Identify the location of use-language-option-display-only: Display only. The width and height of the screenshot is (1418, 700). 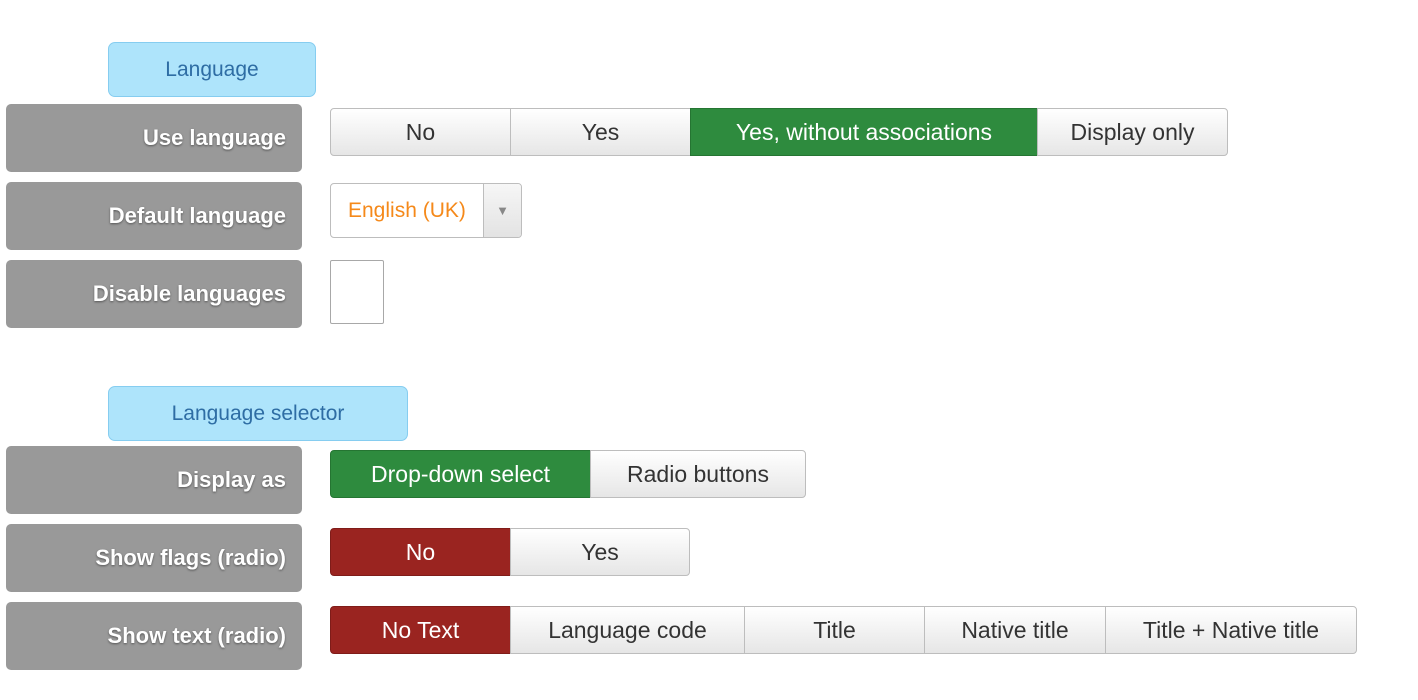
(1132, 132).